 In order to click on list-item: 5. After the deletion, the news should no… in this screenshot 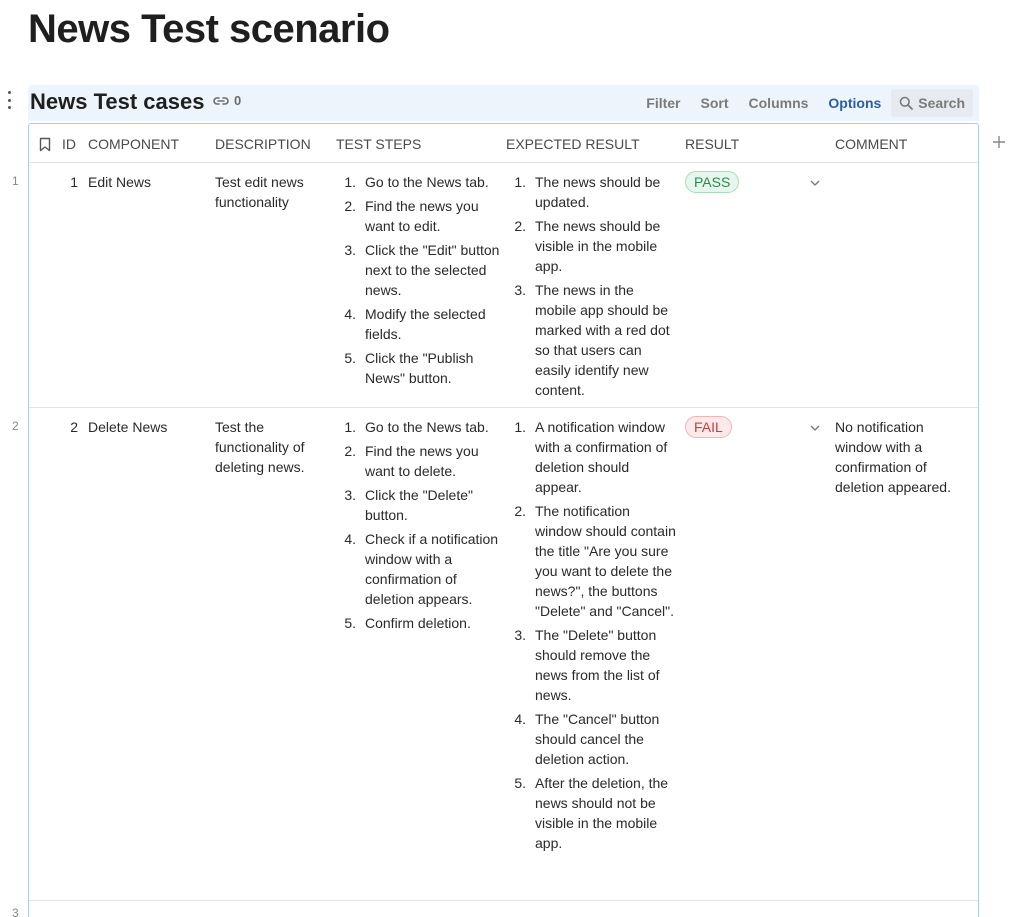, I will do `click(591, 813)`.